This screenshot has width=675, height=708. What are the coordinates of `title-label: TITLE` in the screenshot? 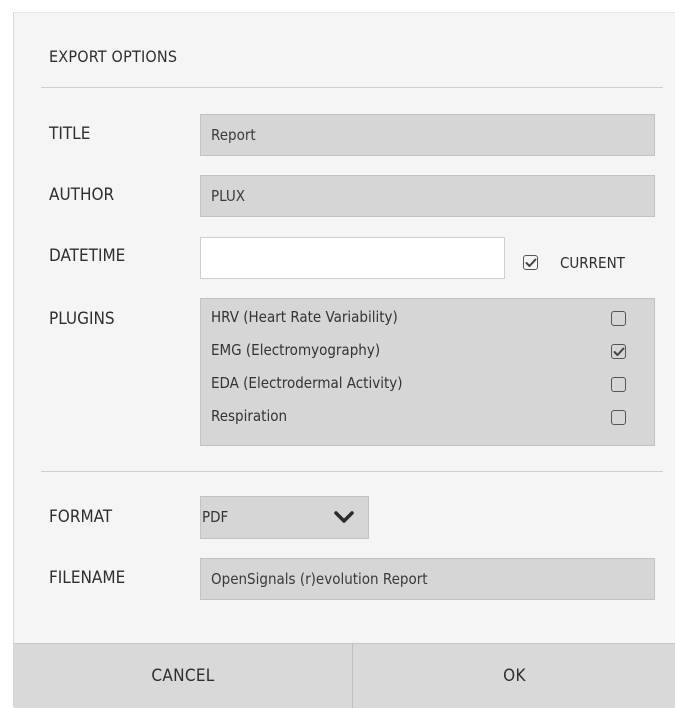 It's located at (70, 134).